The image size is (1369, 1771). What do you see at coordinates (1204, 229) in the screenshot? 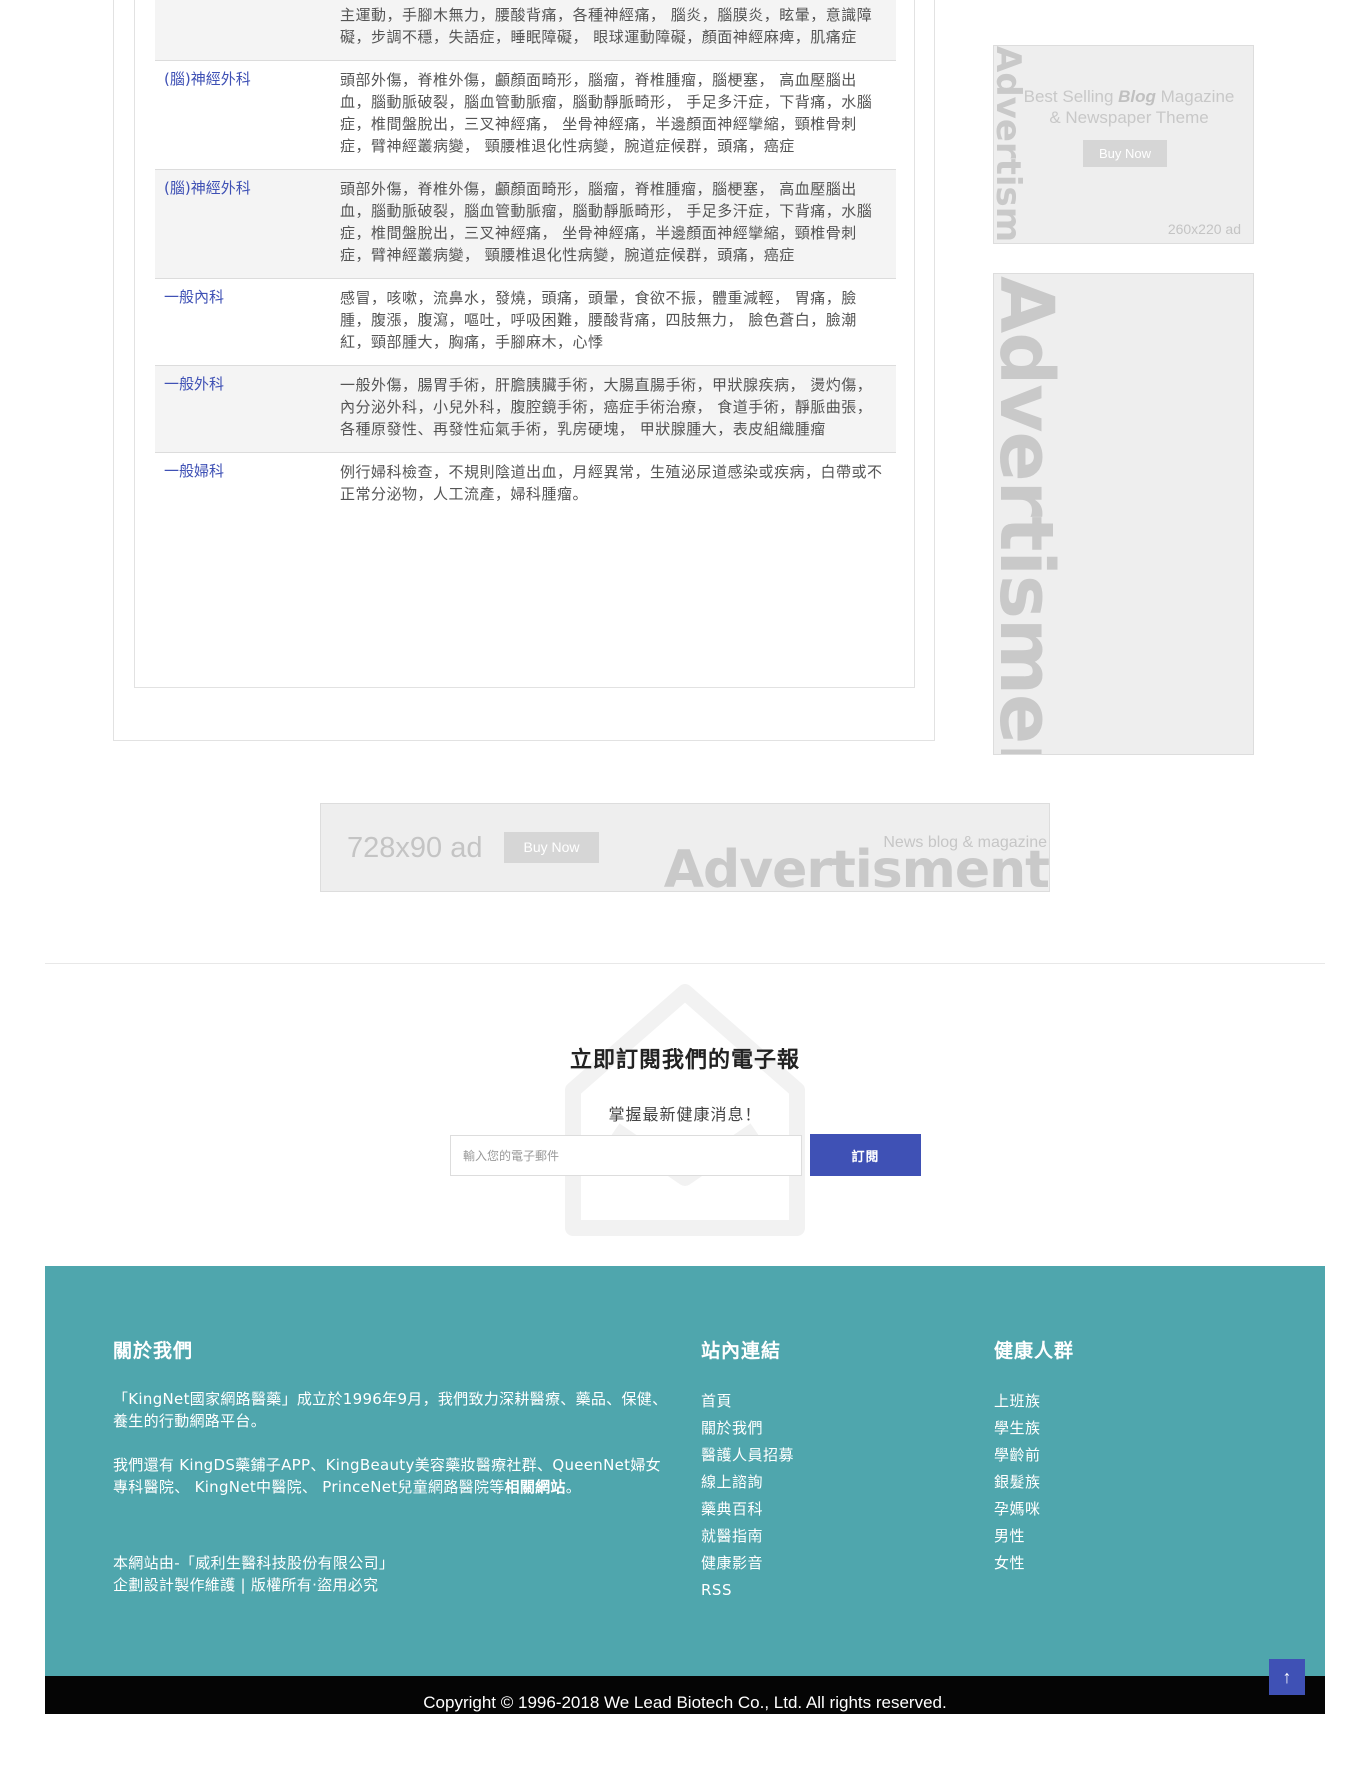
I see `ad-size-label: 260x220 ad` at bounding box center [1204, 229].